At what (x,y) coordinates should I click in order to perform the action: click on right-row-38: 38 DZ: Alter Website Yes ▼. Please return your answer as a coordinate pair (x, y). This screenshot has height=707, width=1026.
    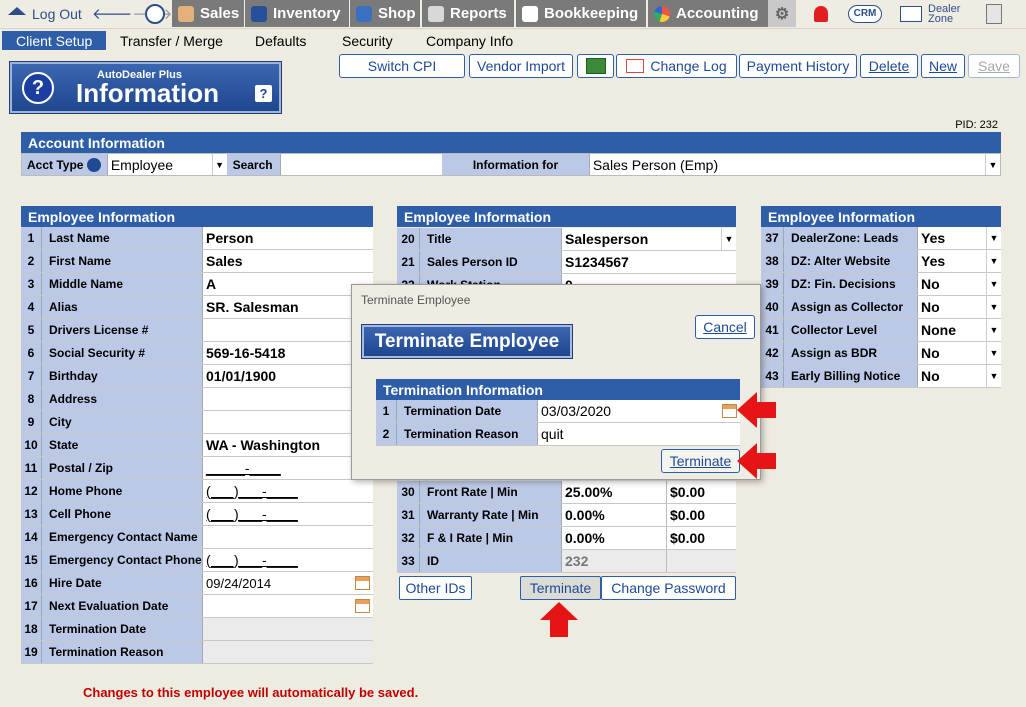
    Looking at the image, I should click on (881, 261).